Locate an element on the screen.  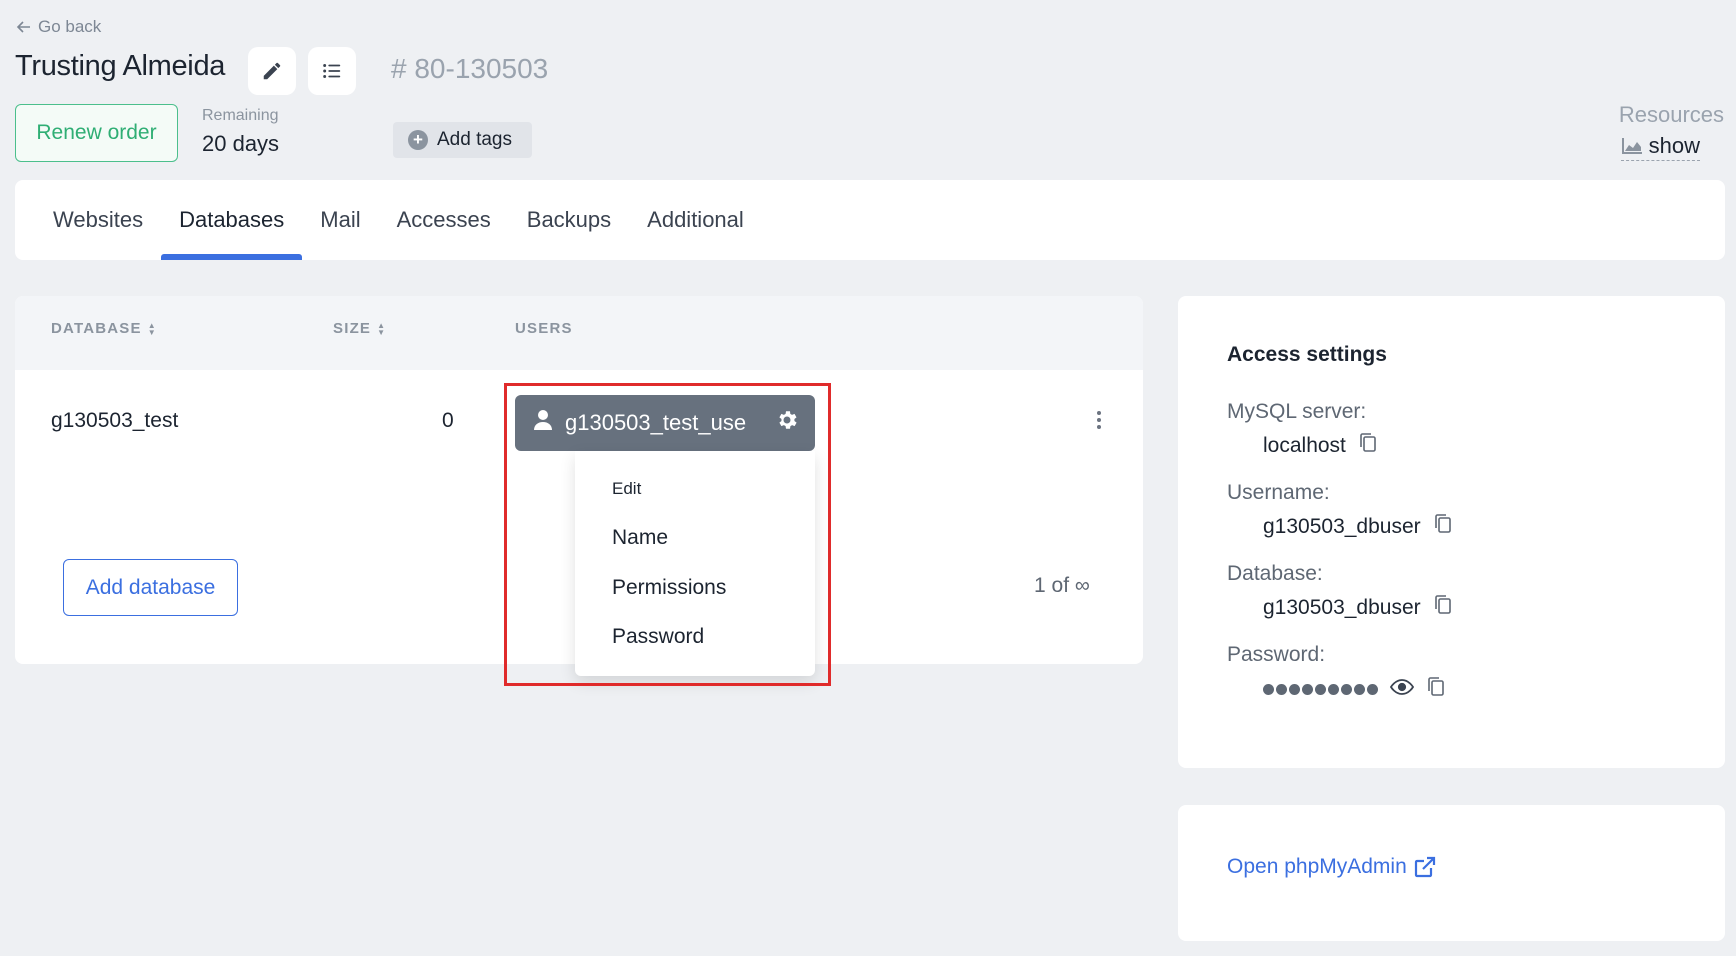
password-masked is located at coordinates (1320, 689).